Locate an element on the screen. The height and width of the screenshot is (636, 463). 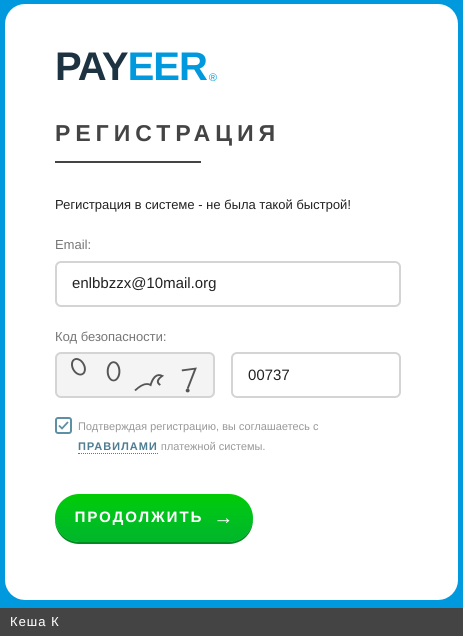
checkmark-icon is located at coordinates (63, 425).